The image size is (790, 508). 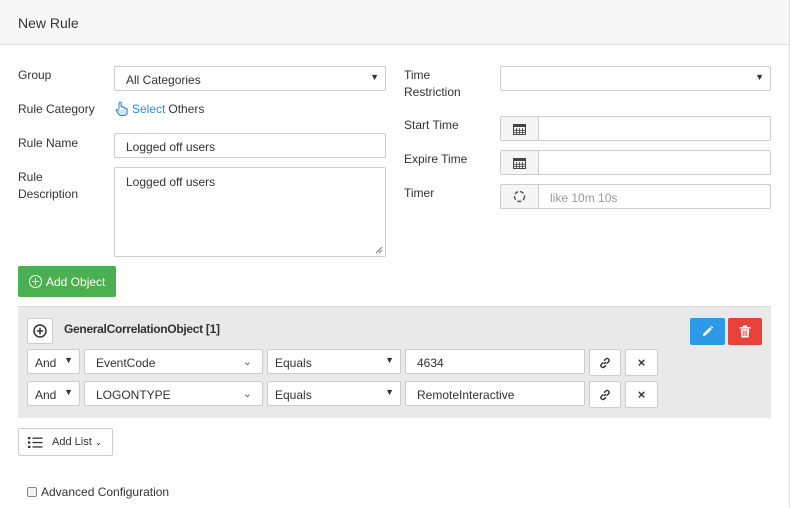 What do you see at coordinates (419, 193) in the screenshot?
I see `timer-label: Timer` at bounding box center [419, 193].